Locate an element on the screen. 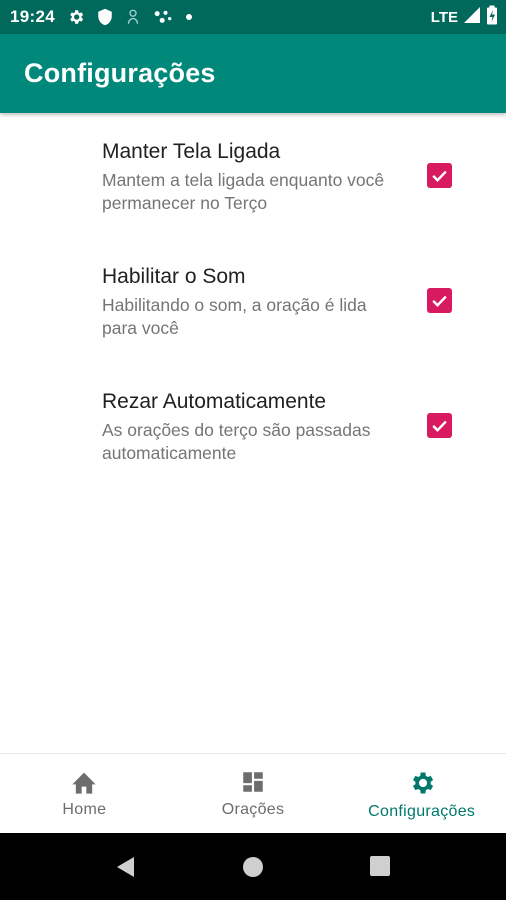 The height and width of the screenshot is (900, 506). pref-title: Habilitar o Som is located at coordinates (174, 276).